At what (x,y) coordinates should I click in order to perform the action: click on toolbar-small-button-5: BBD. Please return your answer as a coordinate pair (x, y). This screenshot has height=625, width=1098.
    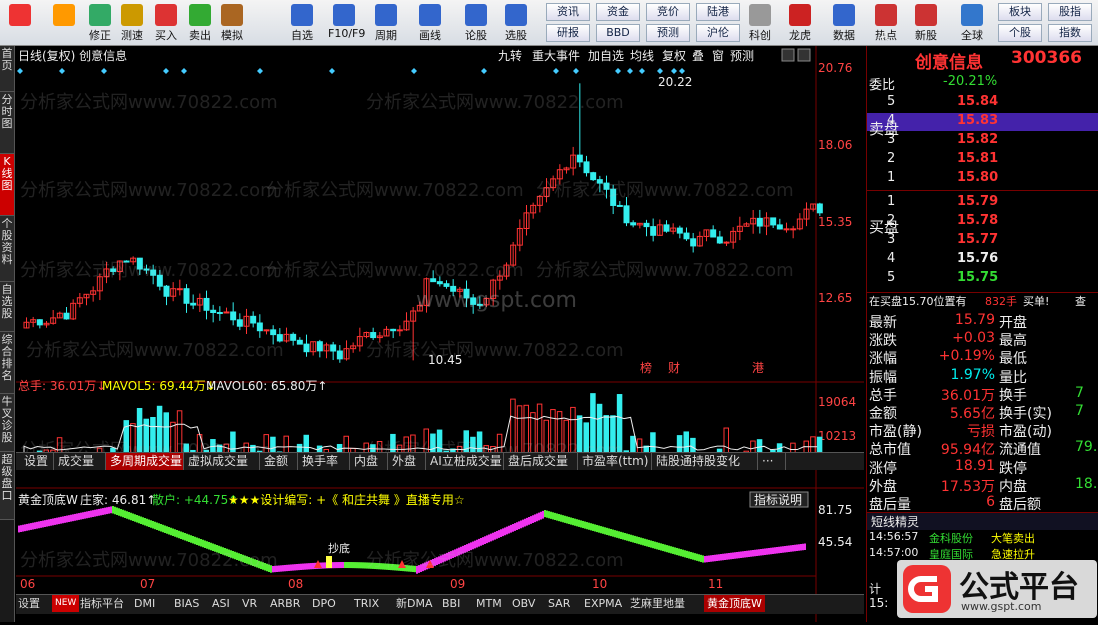
    Looking at the image, I should click on (618, 33).